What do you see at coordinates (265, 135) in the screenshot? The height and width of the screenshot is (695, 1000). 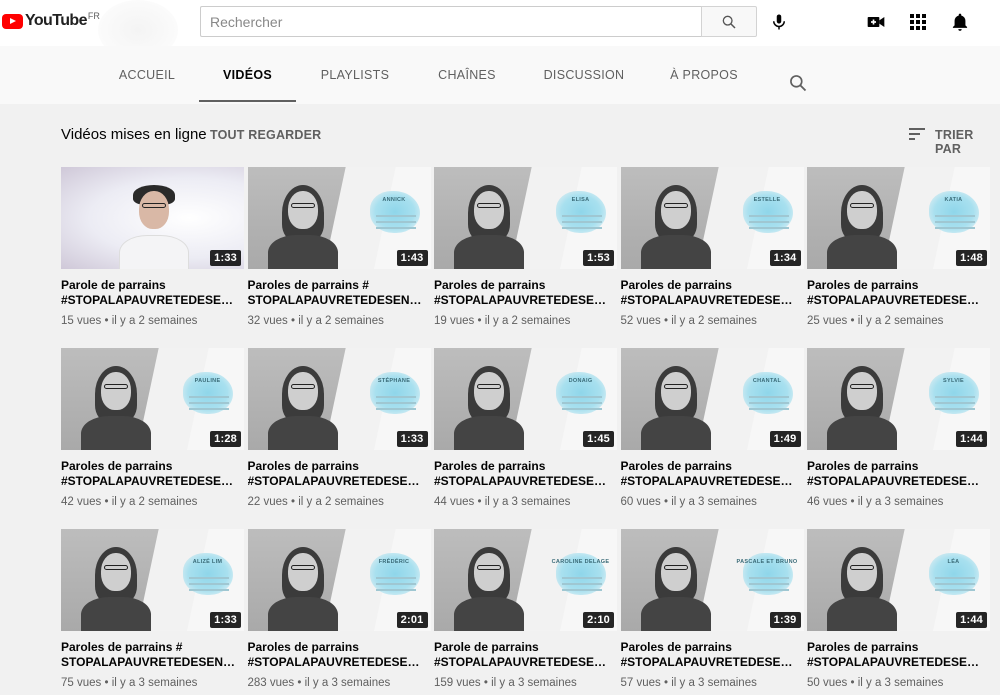 I see `view-all-button: TOUT REGARDER` at bounding box center [265, 135].